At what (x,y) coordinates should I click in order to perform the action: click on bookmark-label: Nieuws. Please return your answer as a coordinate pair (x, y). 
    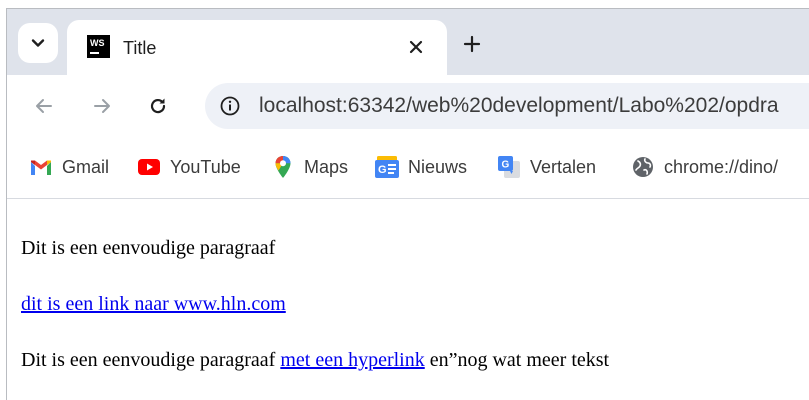
    Looking at the image, I should click on (438, 166).